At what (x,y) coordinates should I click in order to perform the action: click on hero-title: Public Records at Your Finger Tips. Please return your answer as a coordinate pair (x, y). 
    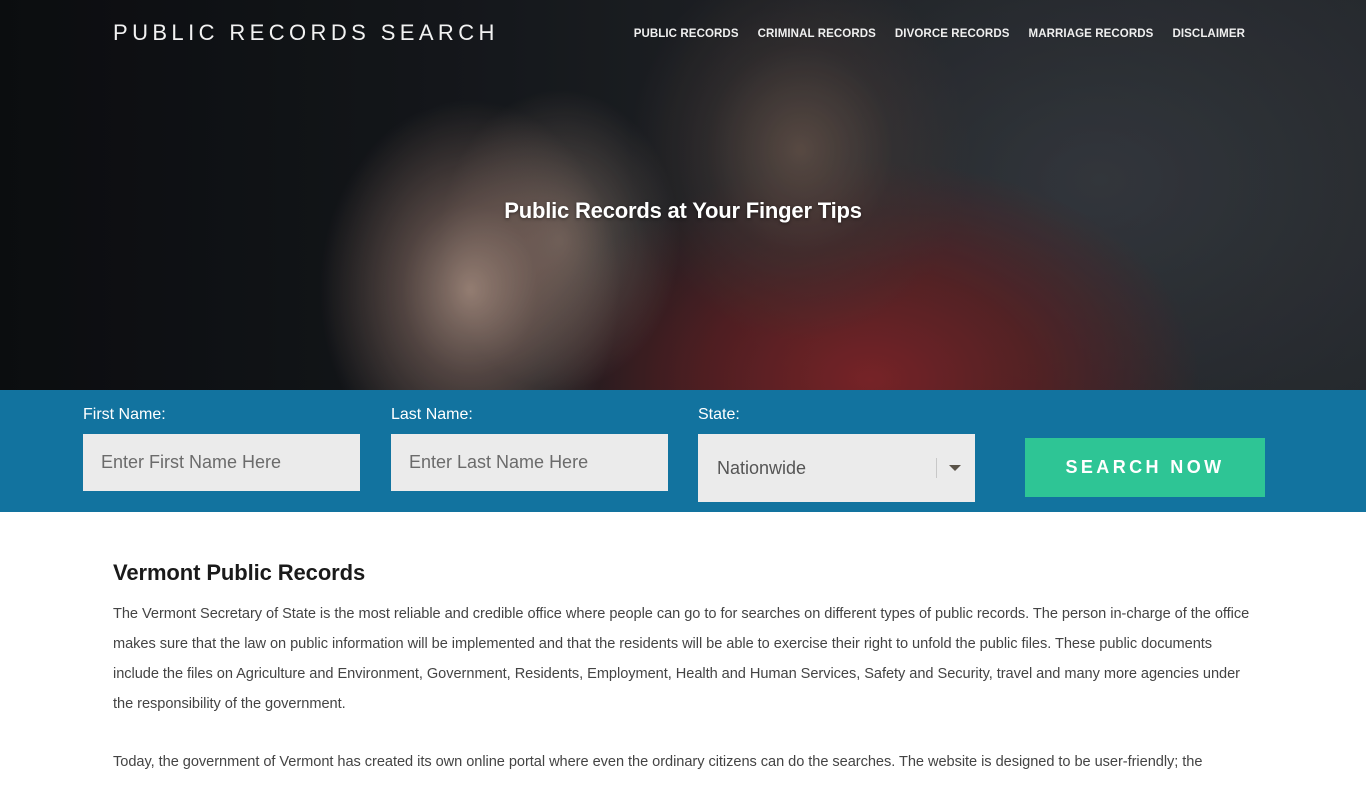
    Looking at the image, I should click on (683, 210).